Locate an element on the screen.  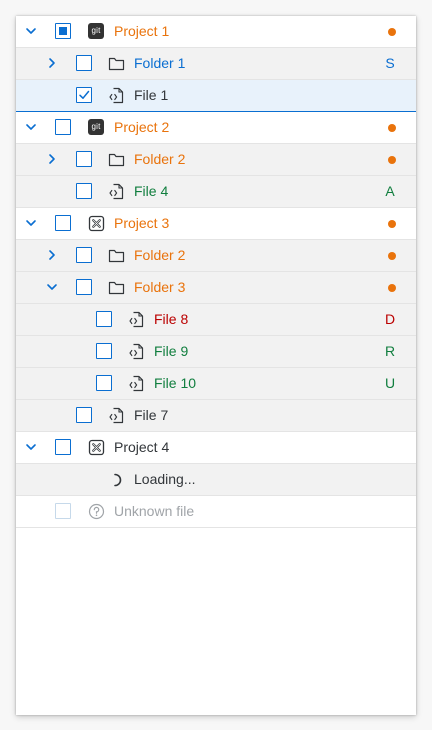
tree-row-project-3: Project 3 is located at coordinates (216, 224).